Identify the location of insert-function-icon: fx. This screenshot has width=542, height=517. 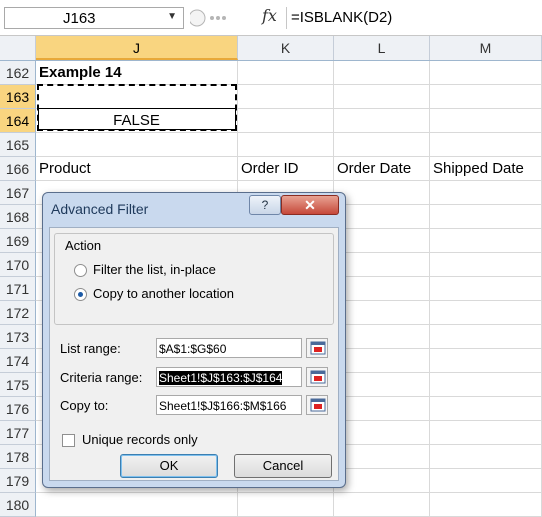
(269, 15).